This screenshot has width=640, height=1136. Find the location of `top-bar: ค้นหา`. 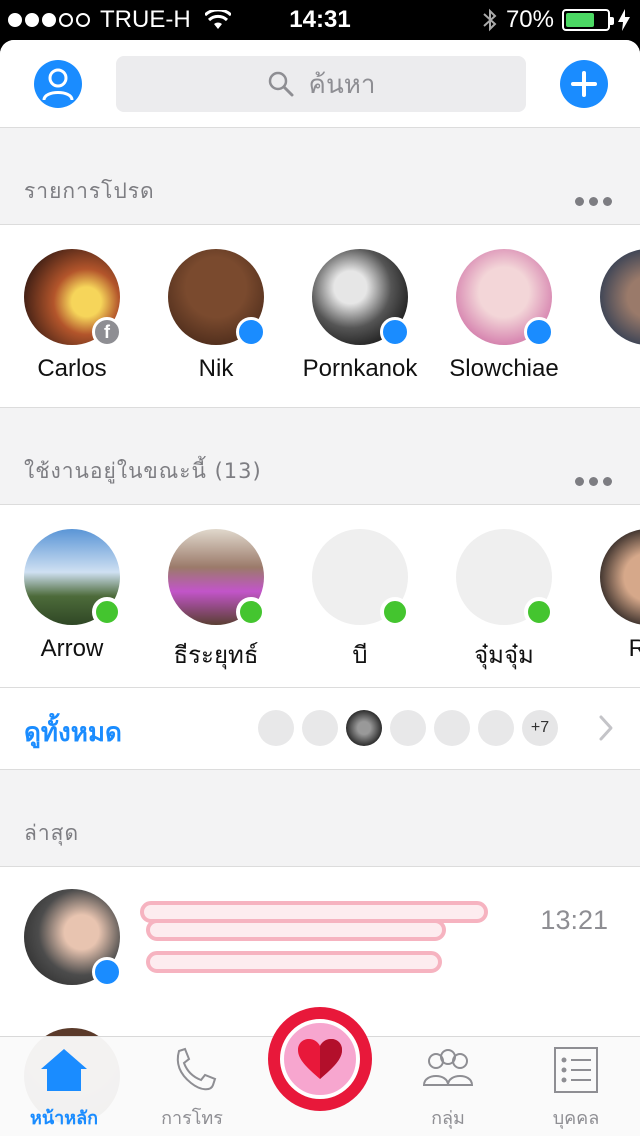

top-bar: ค้นหา is located at coordinates (320, 84).